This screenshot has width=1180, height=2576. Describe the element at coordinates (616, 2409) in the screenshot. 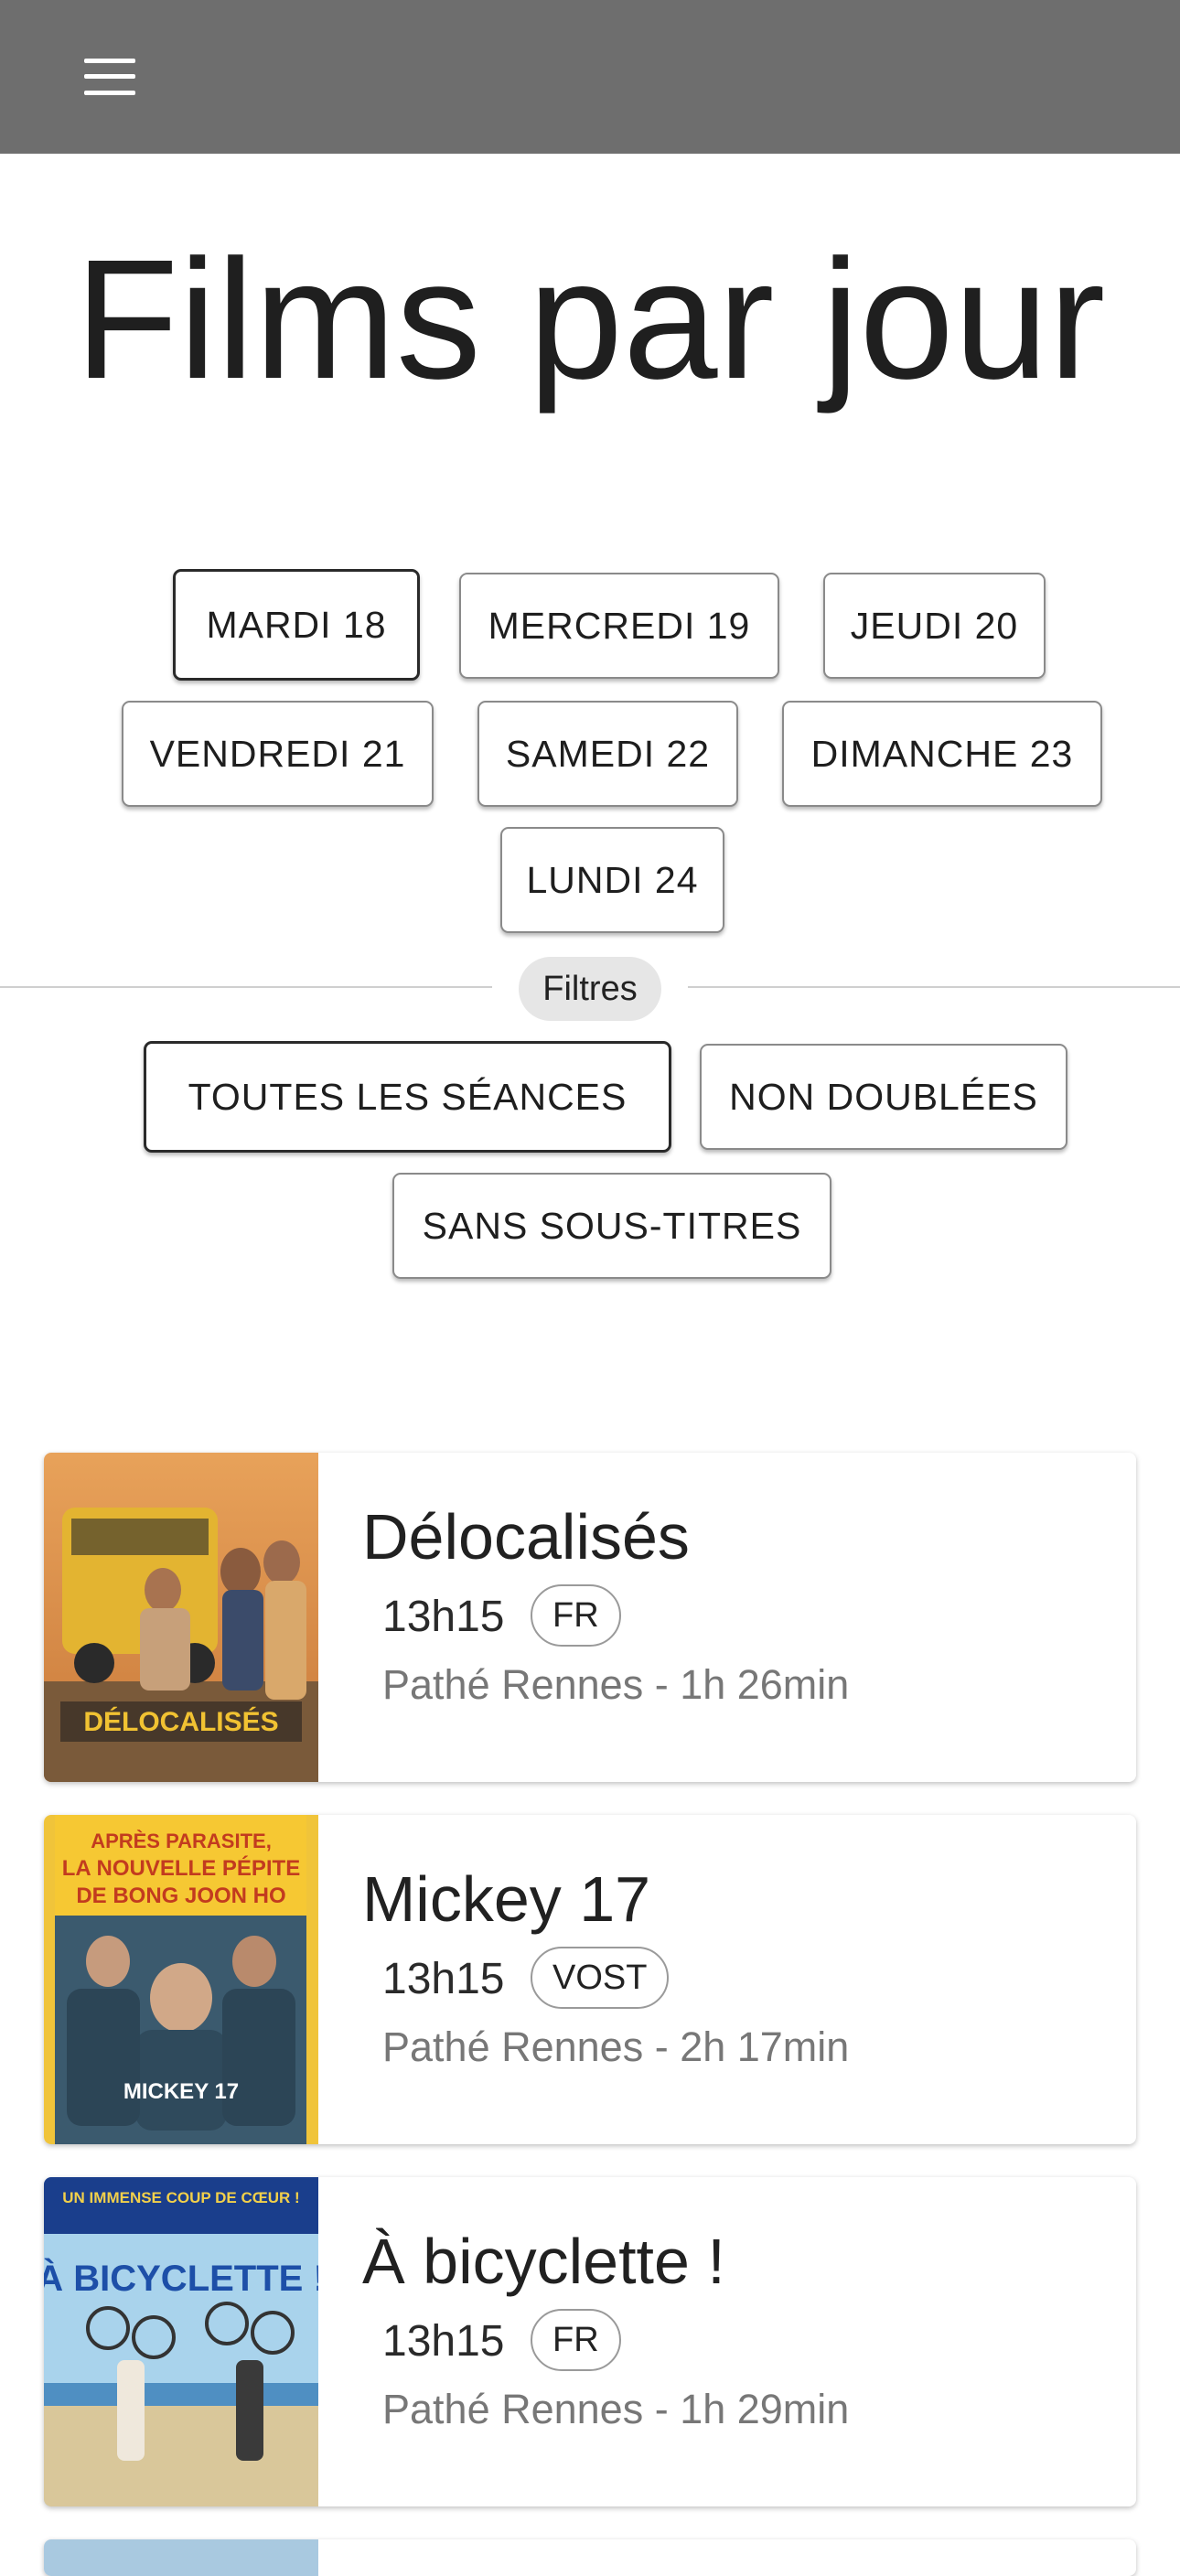

I see `film-meta: Pathé Rennes - 1h 29min` at that location.